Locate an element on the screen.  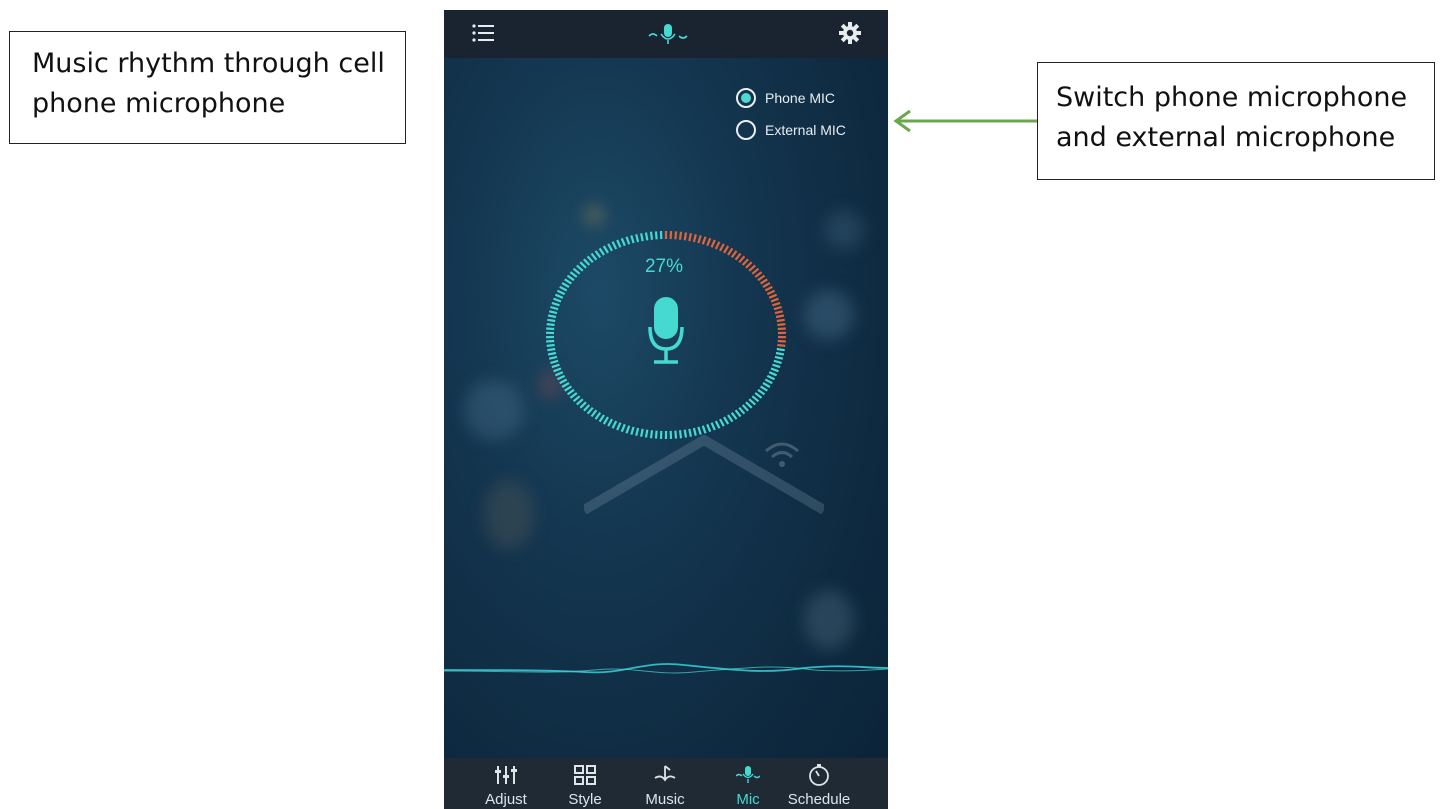
microphone-icon is located at coordinates (666, 331).